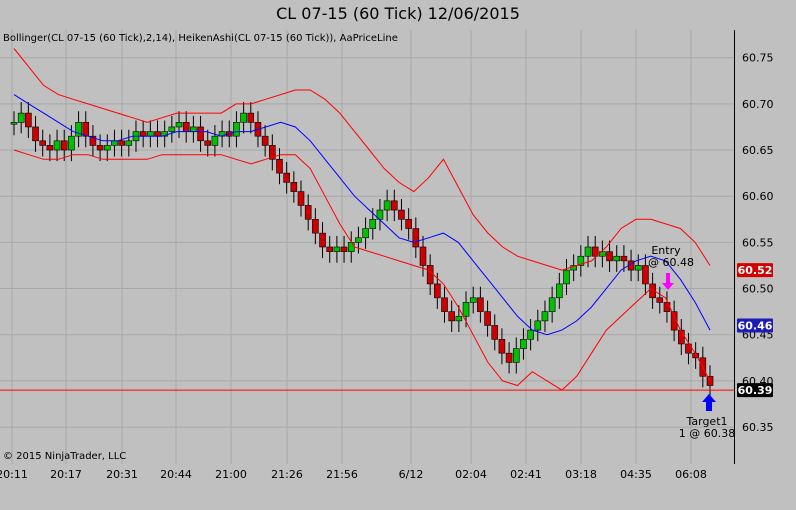 This screenshot has width=796, height=510. Describe the element at coordinates (342, 474) in the screenshot. I see `x-tick-label: 21:56` at that location.